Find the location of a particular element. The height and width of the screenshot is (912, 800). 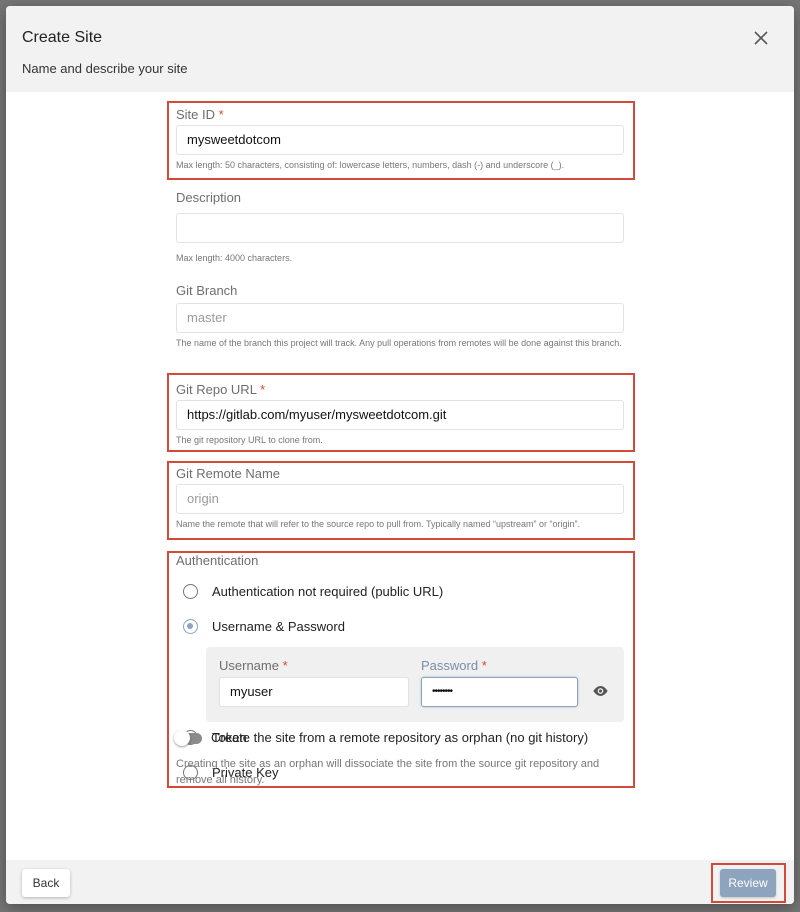

description-label: Description is located at coordinates (209, 197).